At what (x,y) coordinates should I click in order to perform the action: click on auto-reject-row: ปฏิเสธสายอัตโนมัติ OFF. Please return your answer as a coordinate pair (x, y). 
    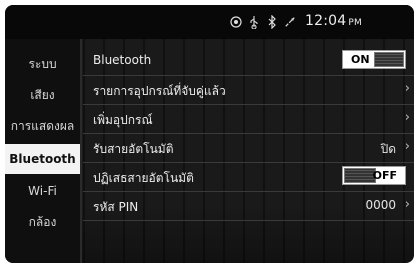
    Looking at the image, I should click on (248, 177).